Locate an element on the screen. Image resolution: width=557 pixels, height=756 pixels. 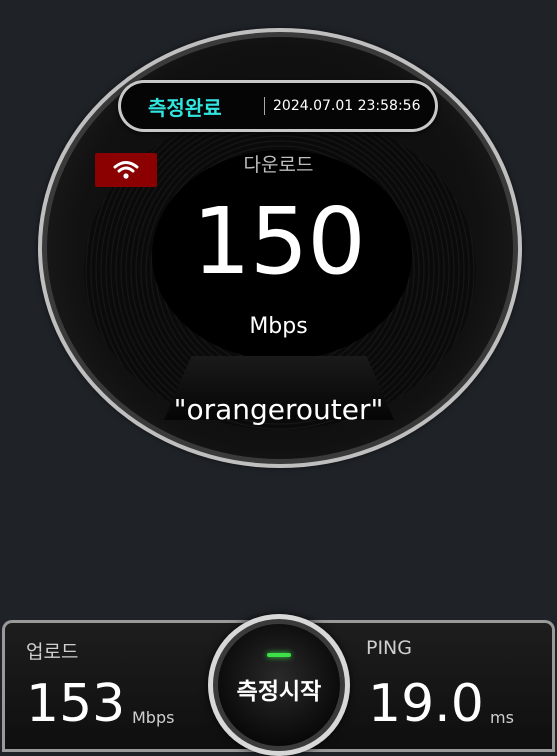
ping-value: 19.0 is located at coordinates (426, 704).